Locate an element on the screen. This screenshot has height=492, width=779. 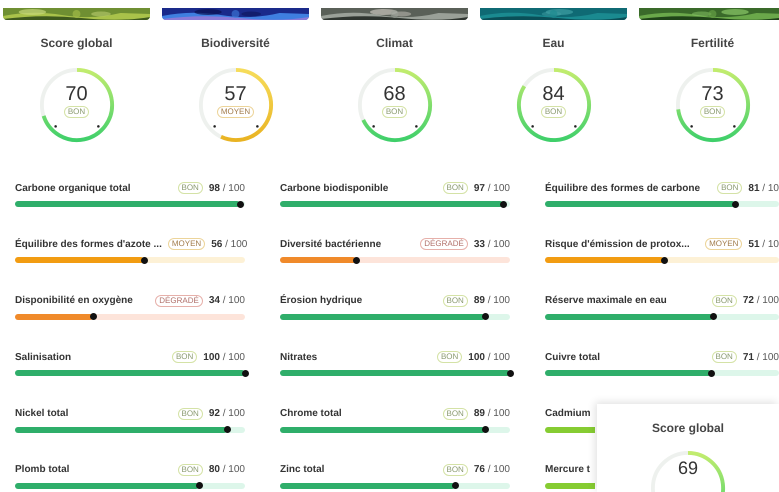
card-title: Biodiversité is located at coordinates (235, 43).